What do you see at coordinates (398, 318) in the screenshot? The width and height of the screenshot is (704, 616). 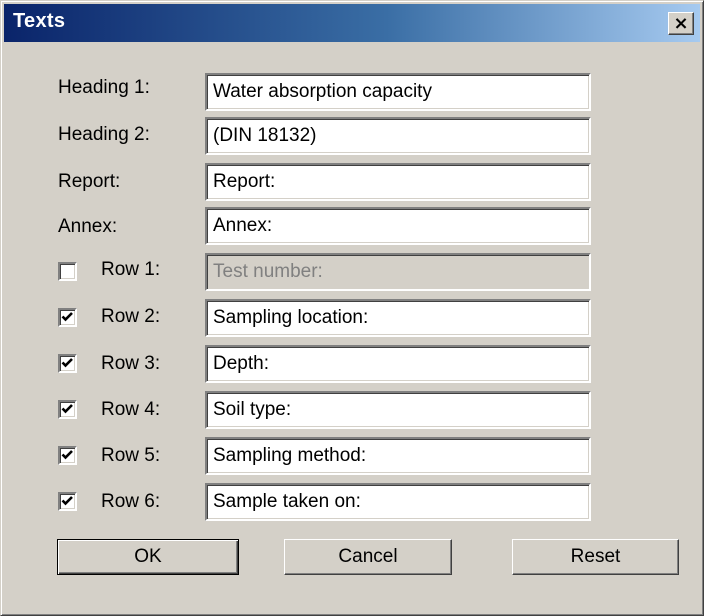 I see `row-2-input: Sampling location:` at bounding box center [398, 318].